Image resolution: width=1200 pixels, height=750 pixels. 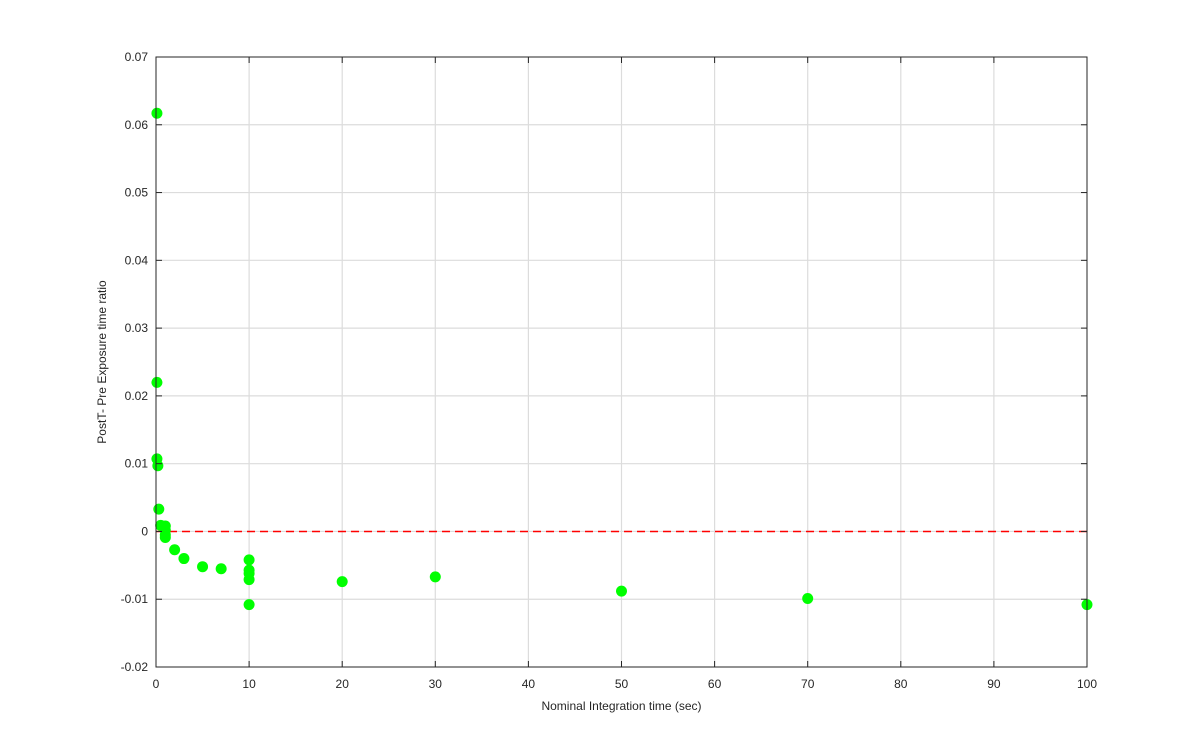 What do you see at coordinates (137, 125) in the screenshot?
I see `y-tick-label: 0.06` at bounding box center [137, 125].